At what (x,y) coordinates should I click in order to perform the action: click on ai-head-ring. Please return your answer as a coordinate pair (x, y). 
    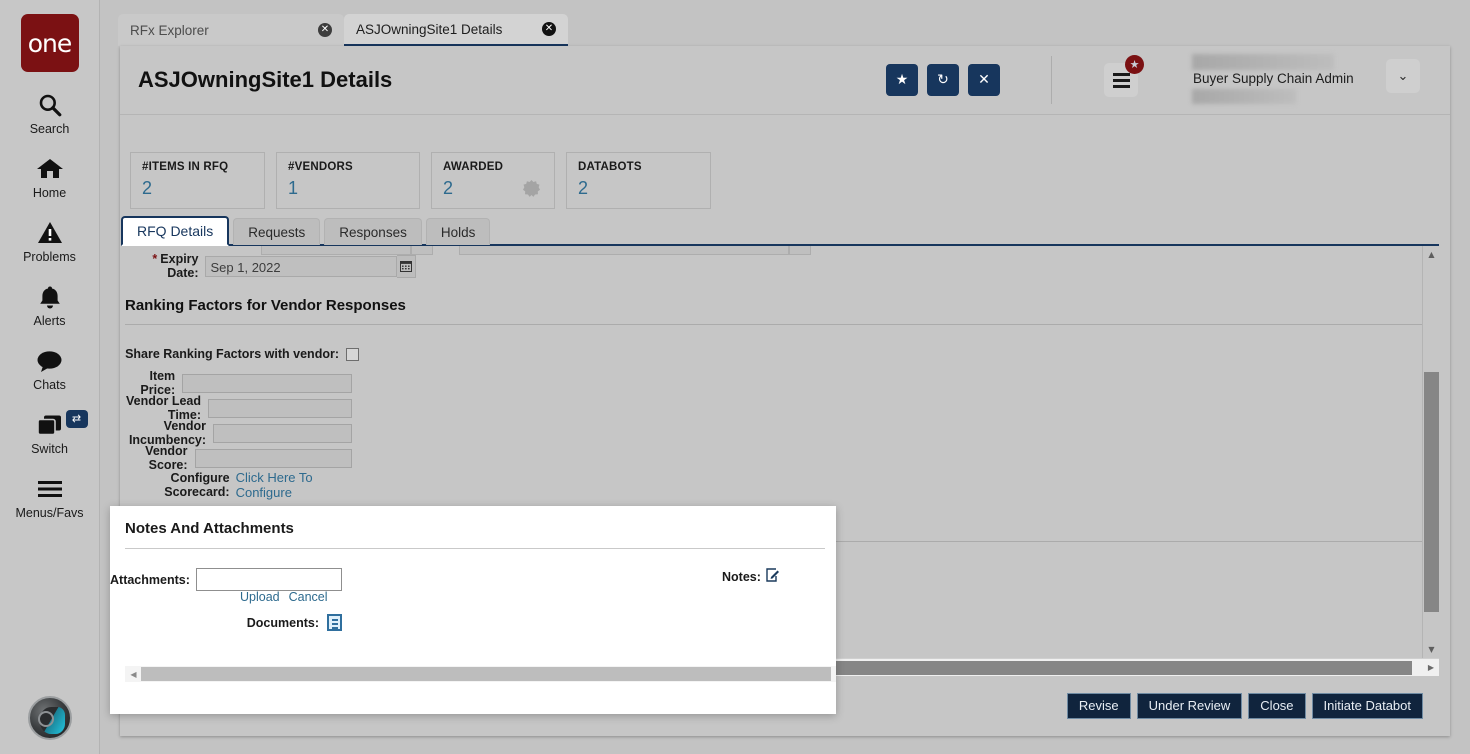
    Looking at the image, I should click on (46, 719).